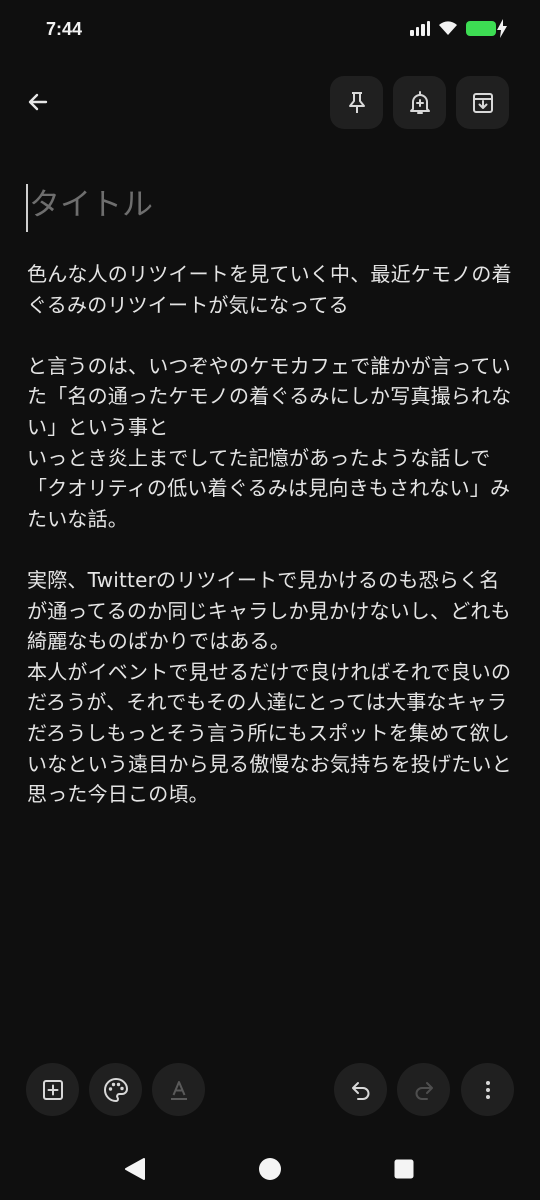  I want to click on recents-square-icon, so click(404, 1169).